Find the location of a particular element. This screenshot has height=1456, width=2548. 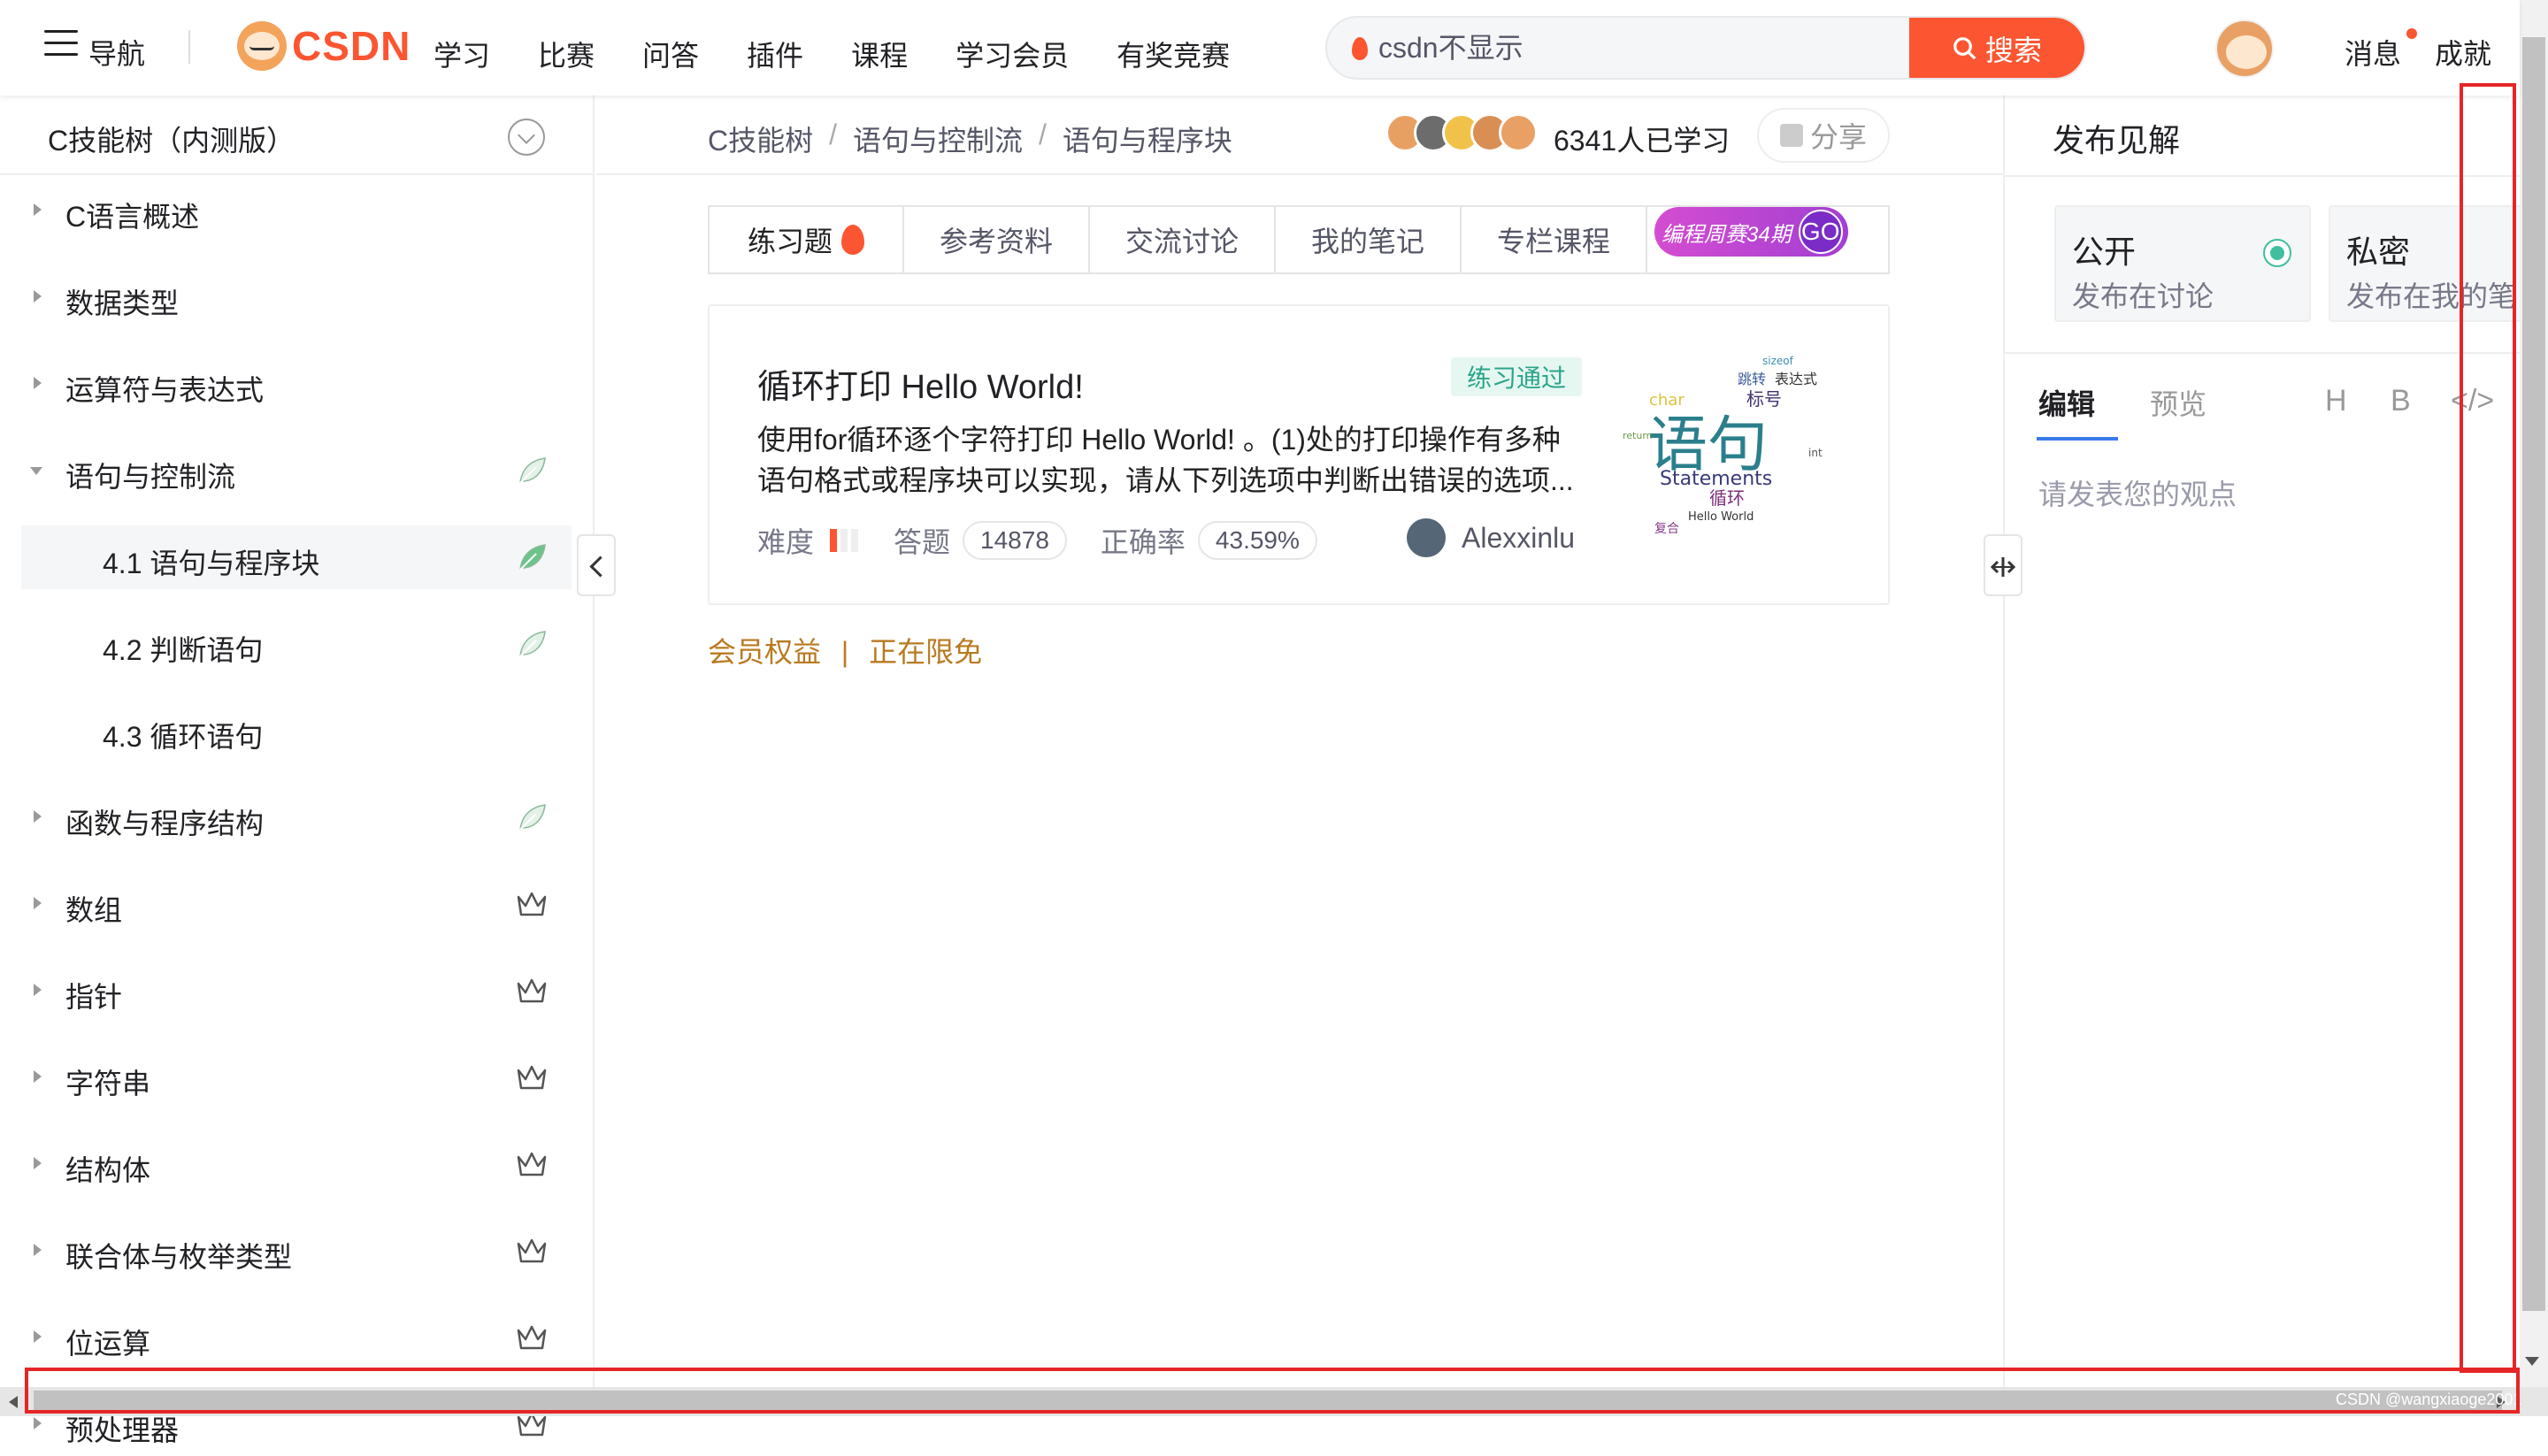

sidebar-item: C语言概述 is located at coordinates (296, 210).